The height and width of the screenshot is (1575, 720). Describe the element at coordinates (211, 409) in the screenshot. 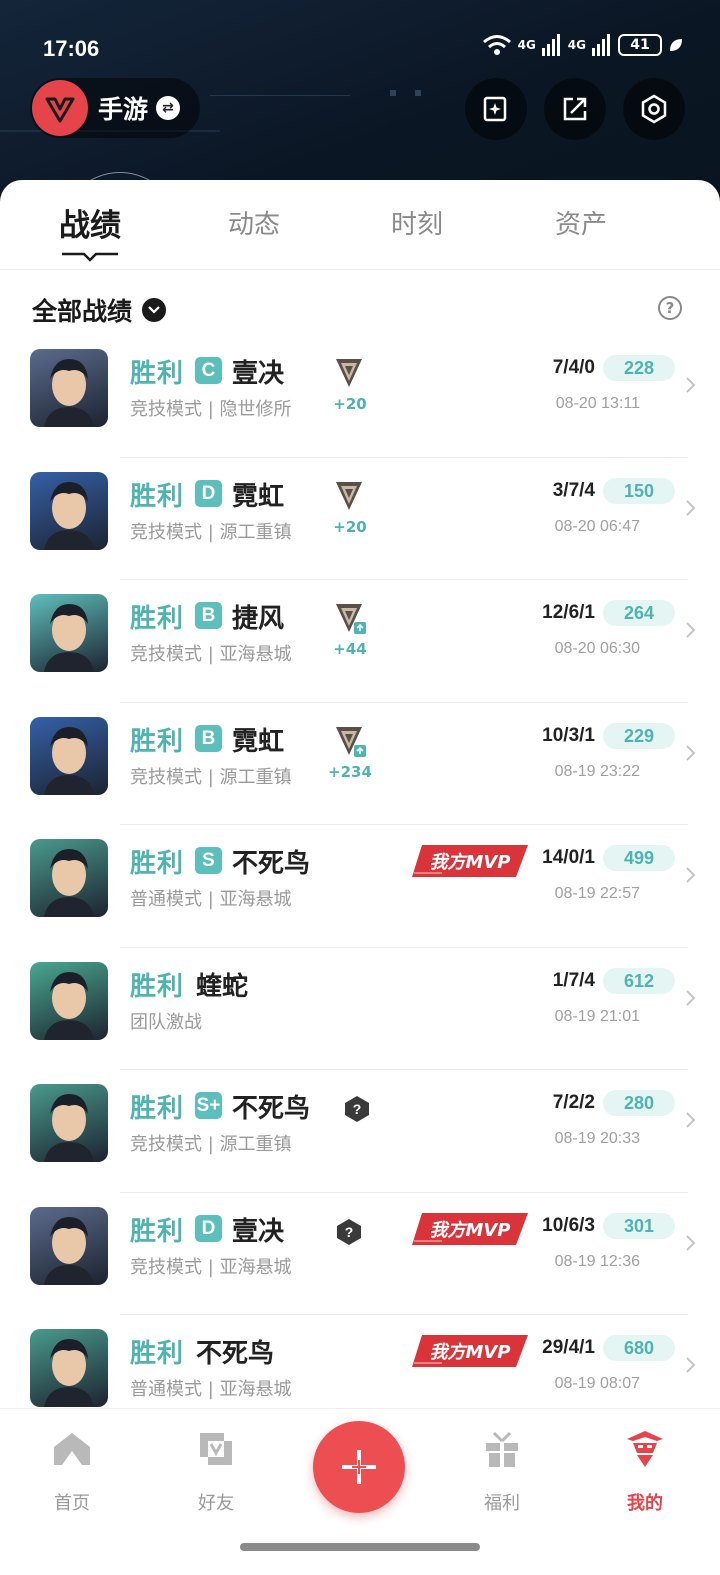

I see `match-mode: 竞技模式 | 隐世修所` at that location.